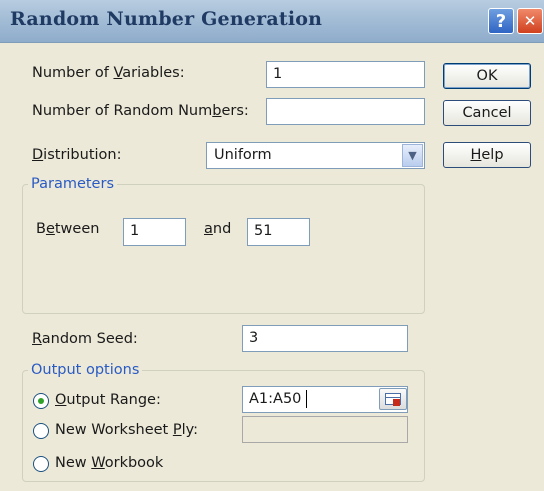 This screenshot has width=544, height=491. Describe the element at coordinates (530, 21) in the screenshot. I see `close-icon: ✕` at that location.